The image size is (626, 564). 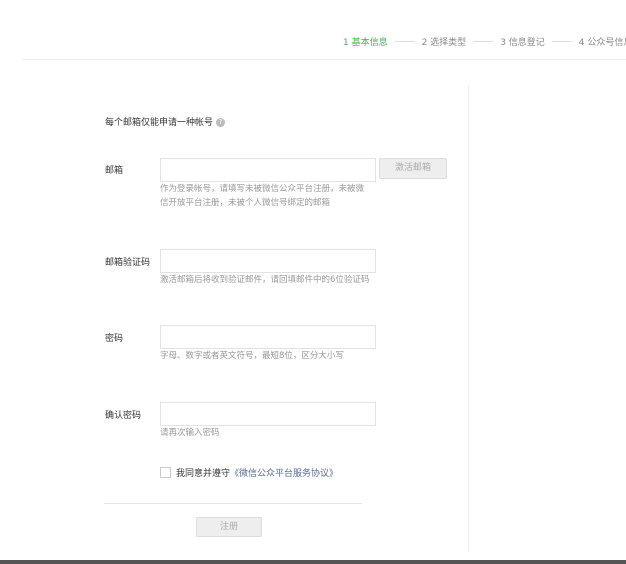 I want to click on service-agreement-link: 《微信公众平台服务协议》, so click(x=284, y=472).